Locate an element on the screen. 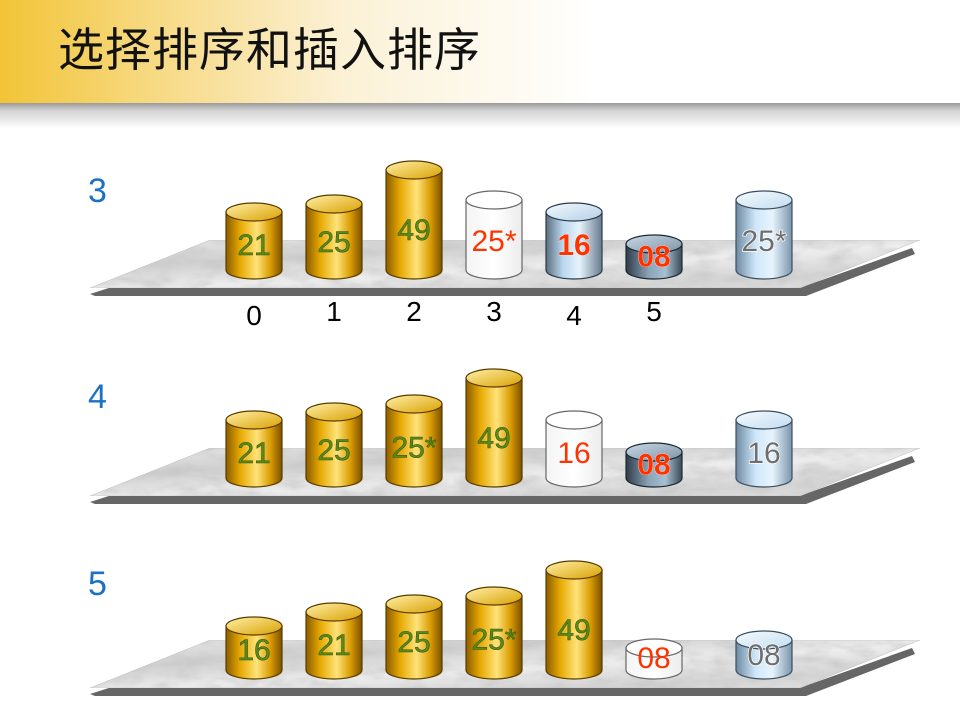 The image size is (960, 720). cylinder-r1-c1: 25 is located at coordinates (334, 237).